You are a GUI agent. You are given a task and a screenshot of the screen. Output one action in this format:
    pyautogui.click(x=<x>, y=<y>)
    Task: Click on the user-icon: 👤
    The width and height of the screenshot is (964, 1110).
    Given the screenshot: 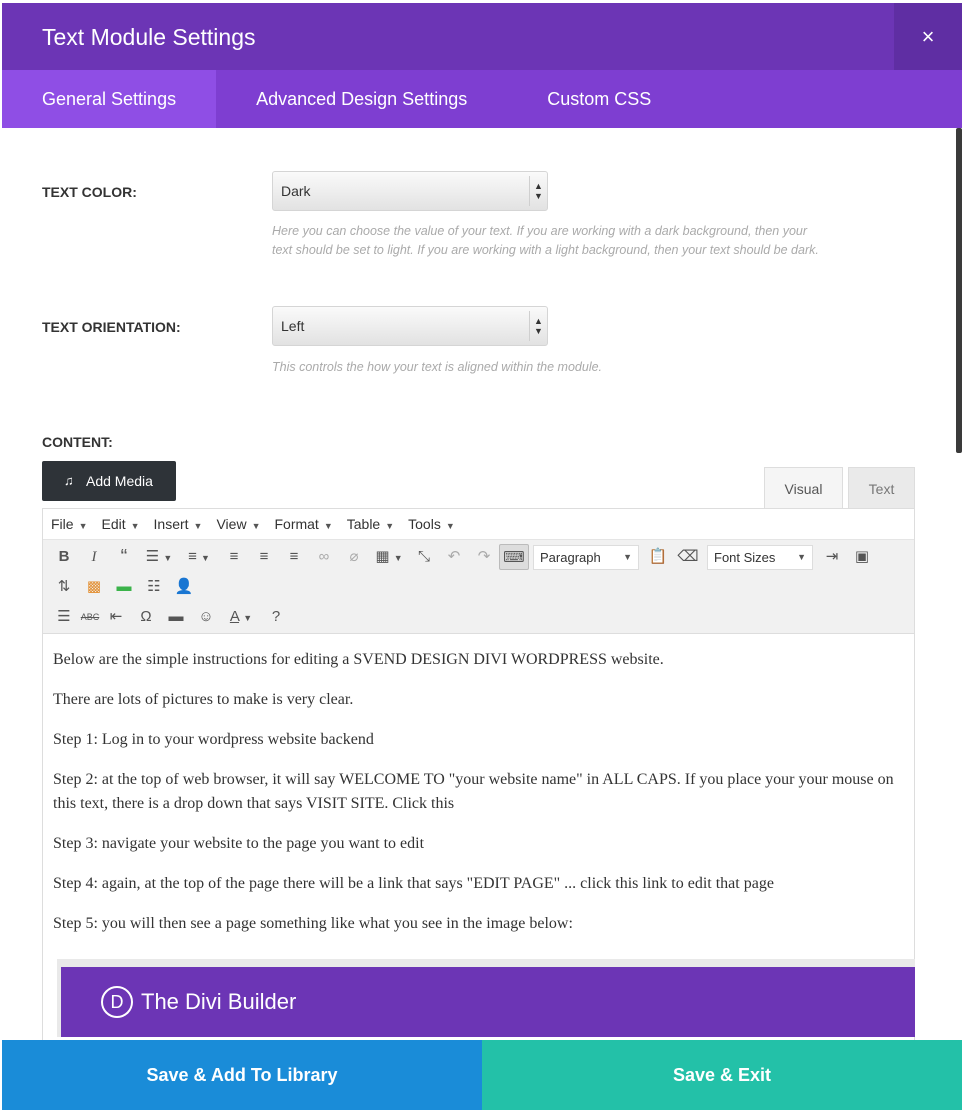 What is the action you would take?
    pyautogui.click(x=184, y=587)
    